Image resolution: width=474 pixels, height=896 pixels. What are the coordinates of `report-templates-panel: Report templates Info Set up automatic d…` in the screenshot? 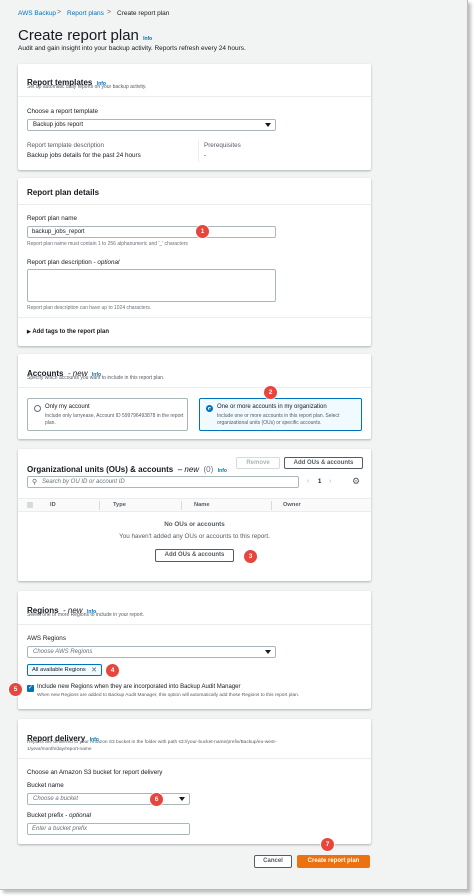 It's located at (194, 117).